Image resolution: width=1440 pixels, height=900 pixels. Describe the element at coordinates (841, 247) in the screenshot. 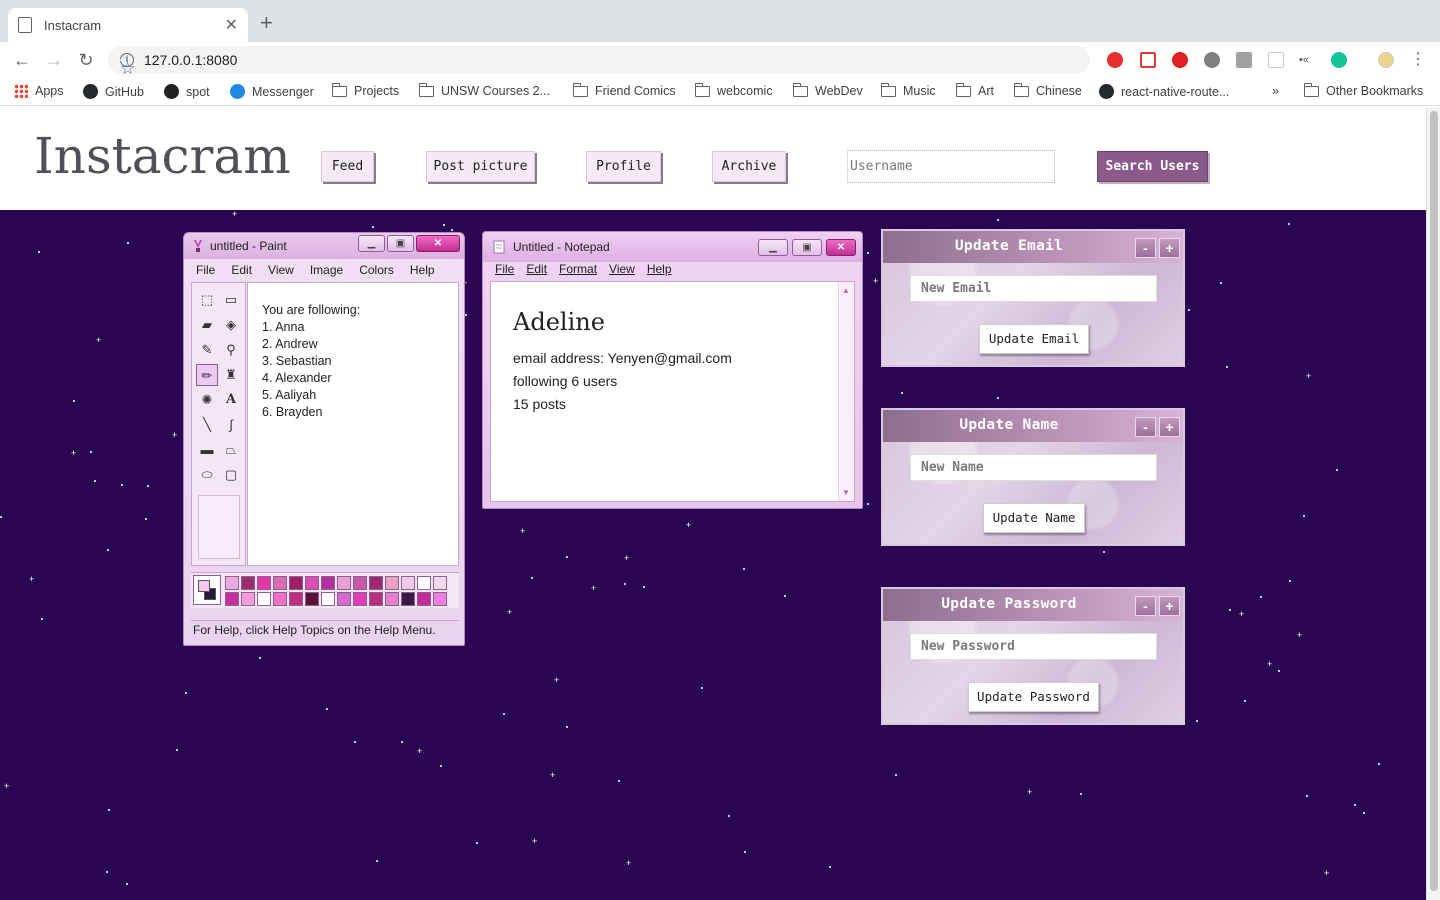

I see `close-icon: ✕` at that location.